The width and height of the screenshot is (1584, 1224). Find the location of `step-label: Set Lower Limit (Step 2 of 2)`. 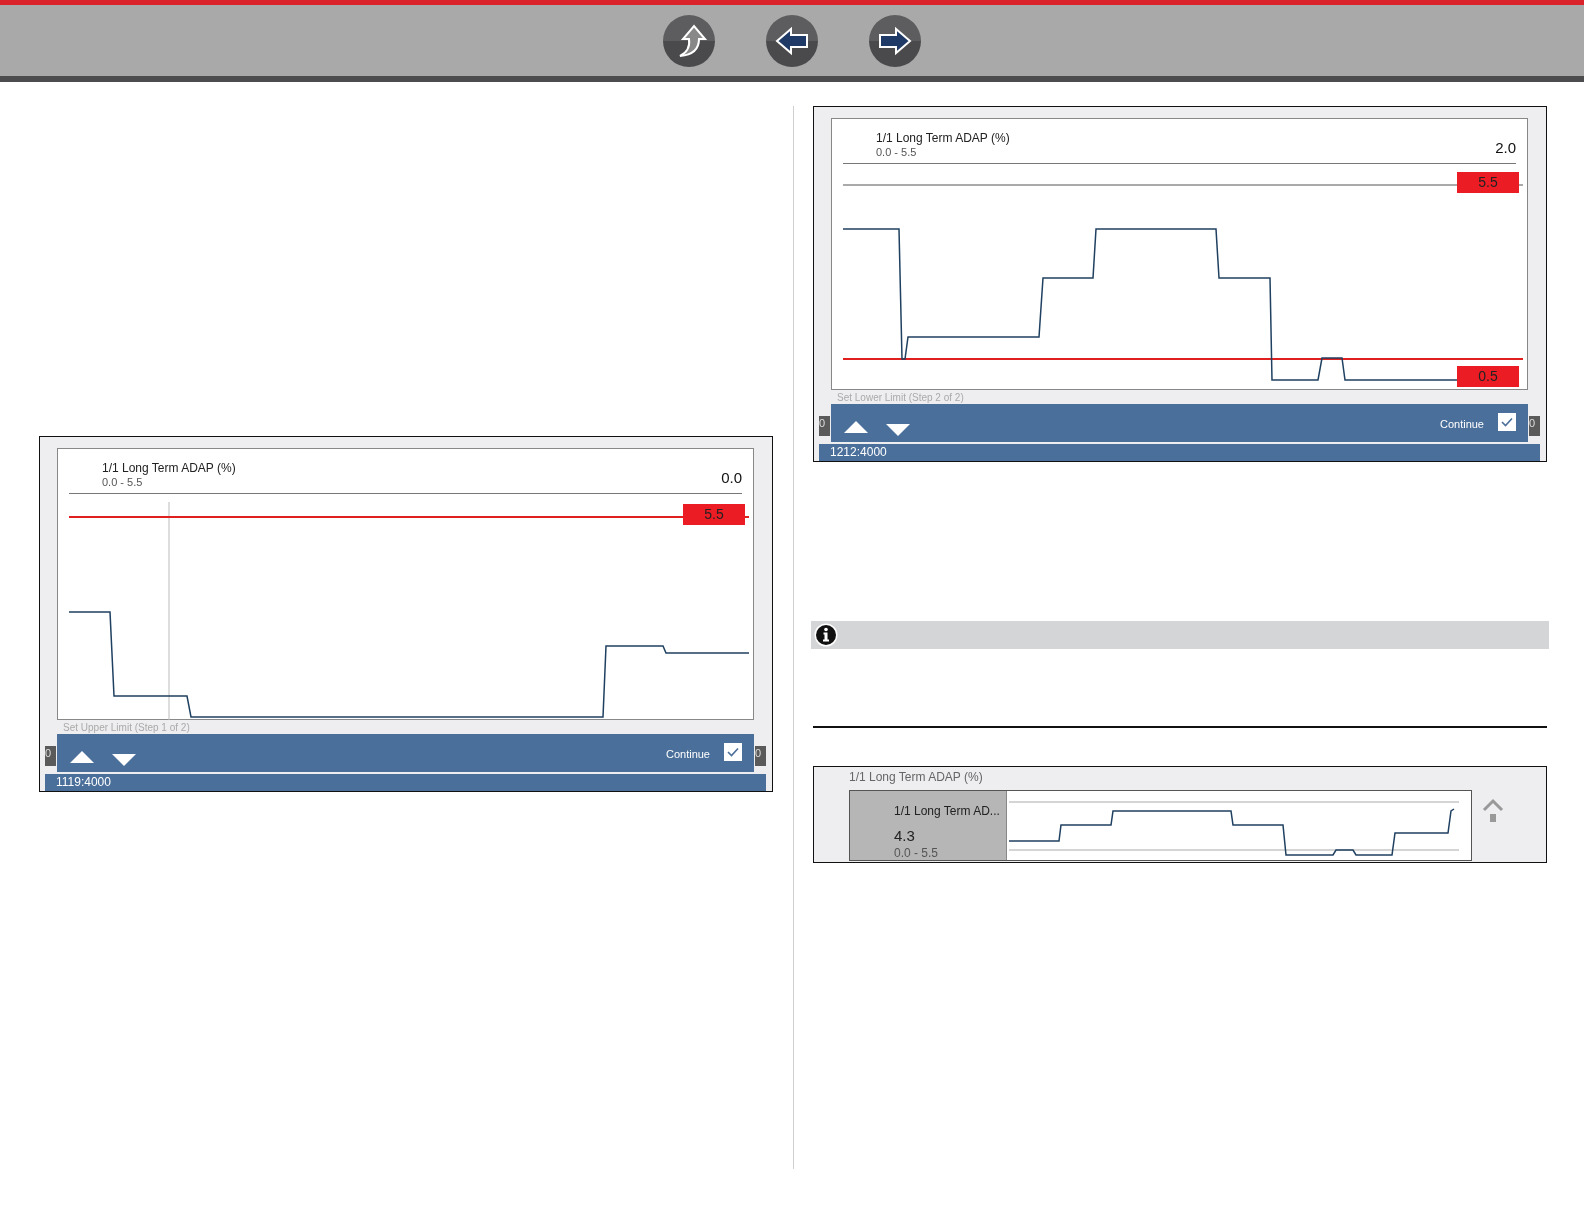

step-label: Set Lower Limit (Step 2 of 2) is located at coordinates (900, 397).